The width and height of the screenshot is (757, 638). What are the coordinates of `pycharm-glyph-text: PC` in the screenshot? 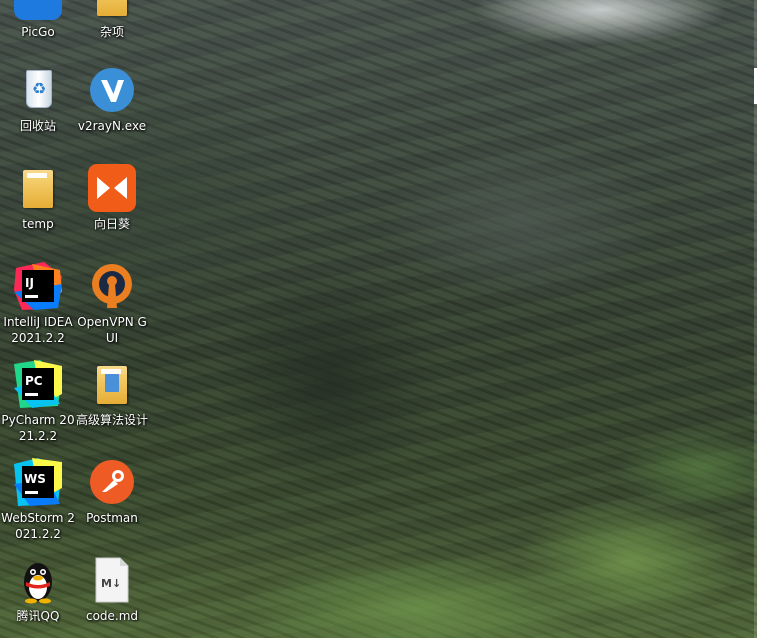 It's located at (34, 381).